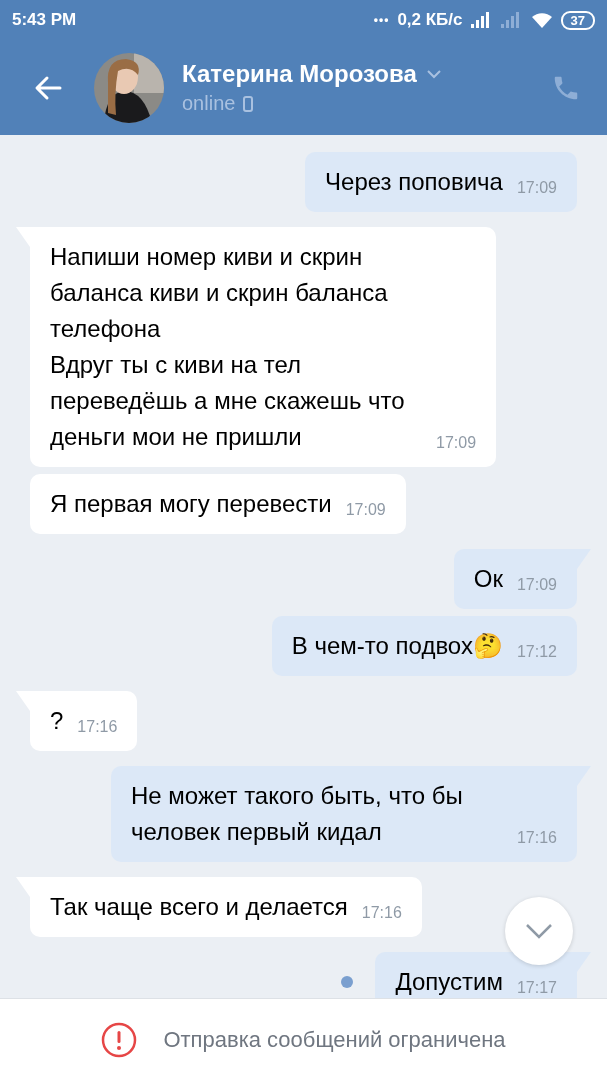  What do you see at coordinates (577, 20) in the screenshot?
I see `battery-indicator: 37` at bounding box center [577, 20].